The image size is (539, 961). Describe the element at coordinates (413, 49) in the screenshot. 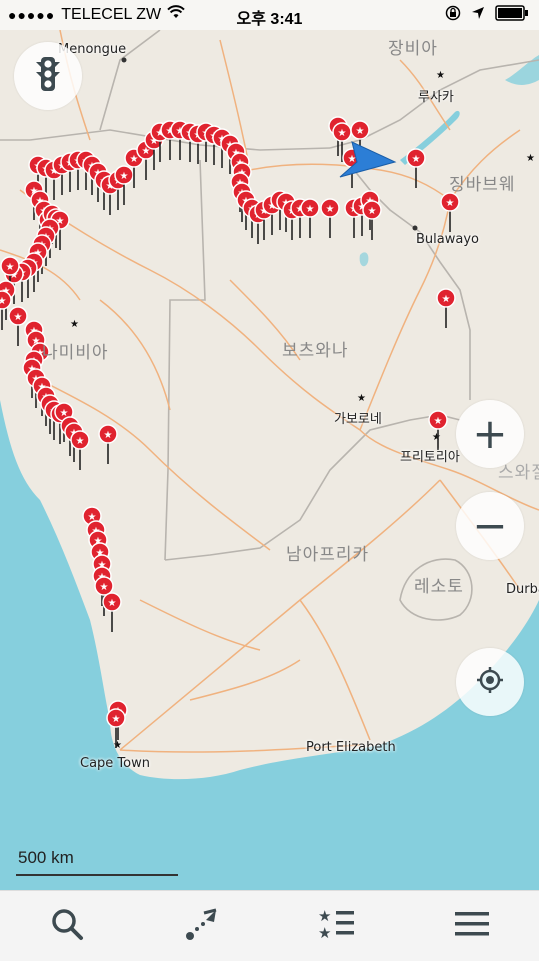

I see `label-zambia: 장비아` at that location.